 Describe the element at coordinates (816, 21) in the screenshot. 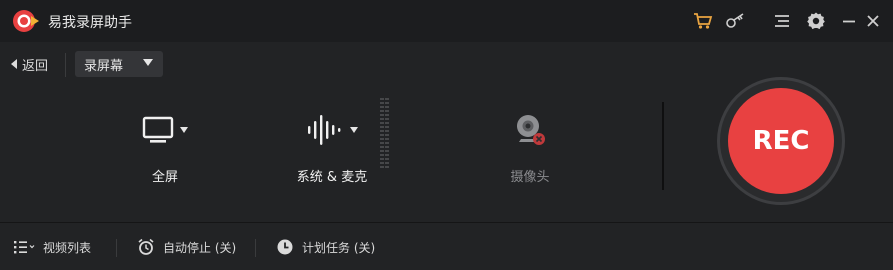

I see `settings-icon` at that location.